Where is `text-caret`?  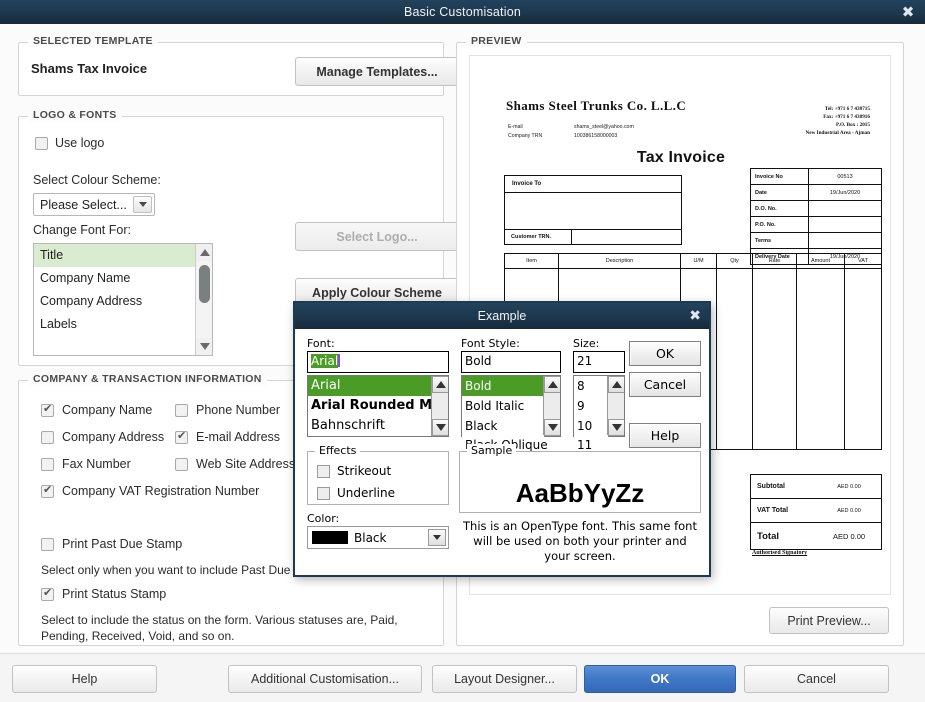
text-caret is located at coordinates (339, 360).